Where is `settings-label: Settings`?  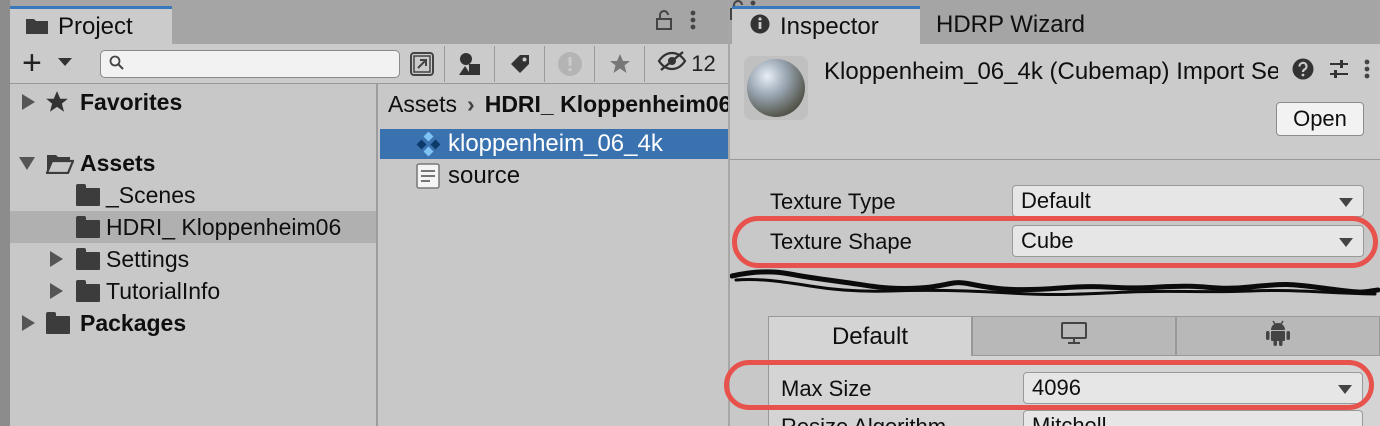
settings-label: Settings is located at coordinates (148, 258).